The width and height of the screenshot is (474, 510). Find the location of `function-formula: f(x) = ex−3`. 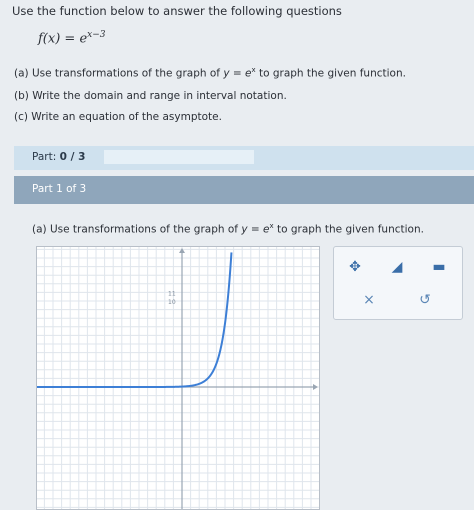

function-formula: f(x) = ex−3 is located at coordinates (71, 38).